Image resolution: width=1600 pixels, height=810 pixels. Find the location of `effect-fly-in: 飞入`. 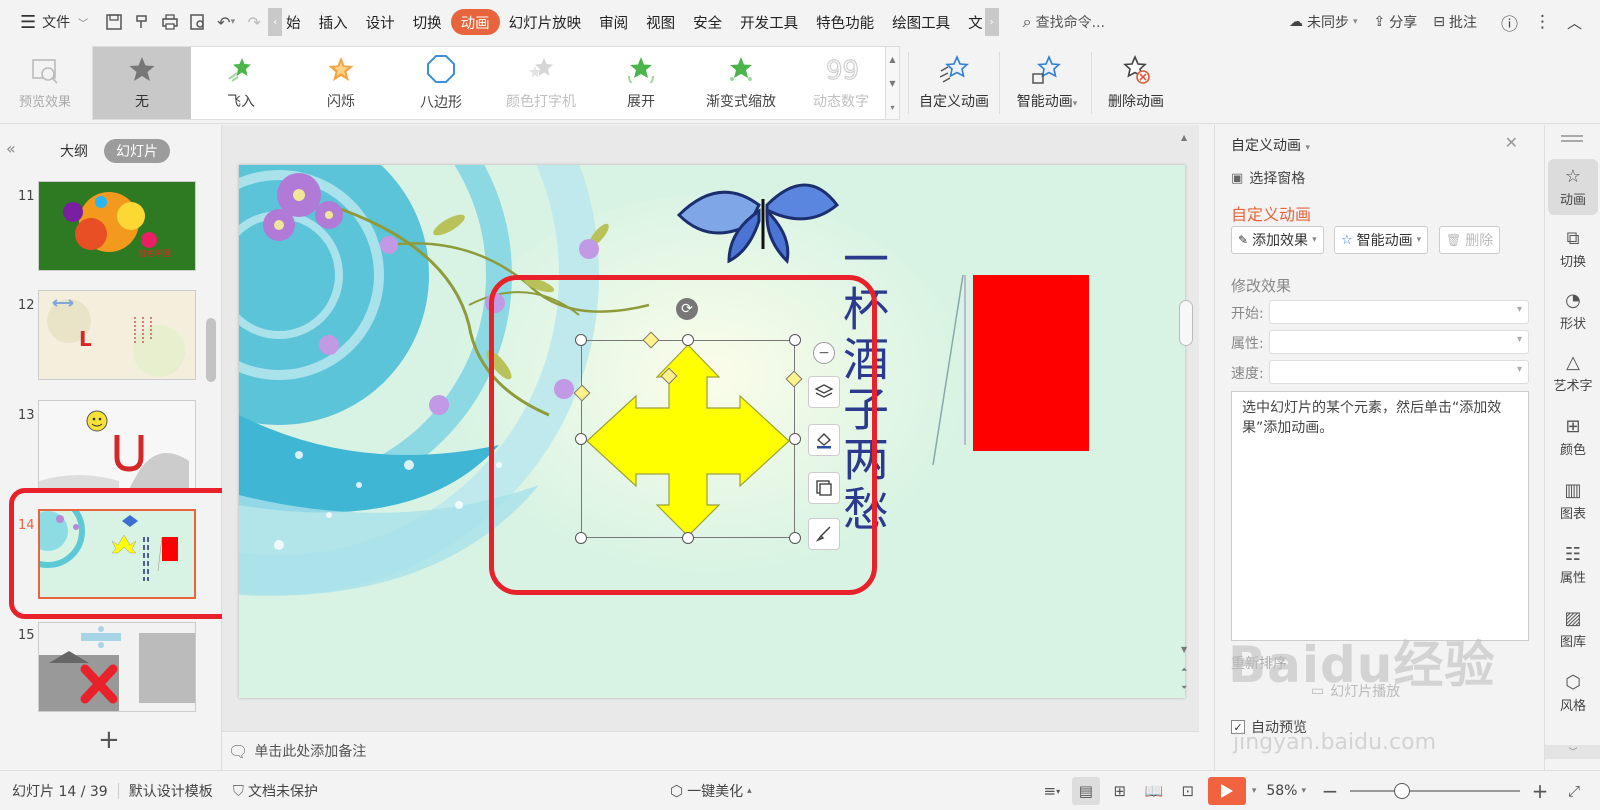

effect-fly-in: 飞入 is located at coordinates (241, 83).